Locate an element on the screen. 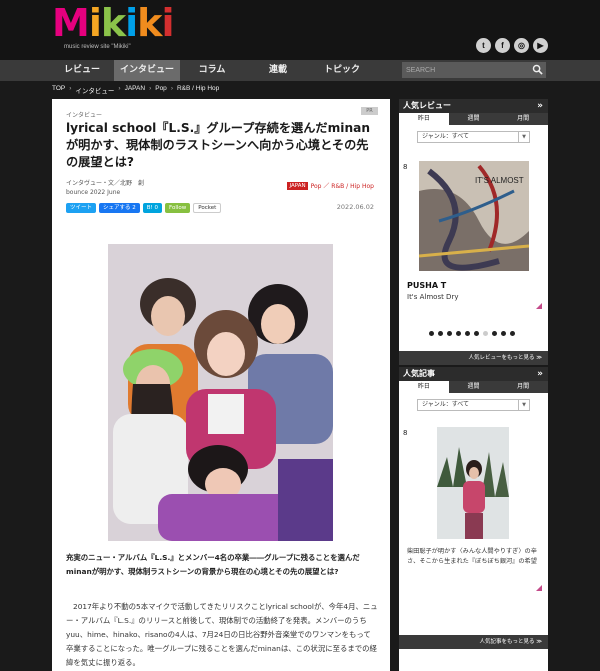 The height and width of the screenshot is (671, 600). more-articles-link: 人気記事をもっと見る ≫ is located at coordinates (473, 642).